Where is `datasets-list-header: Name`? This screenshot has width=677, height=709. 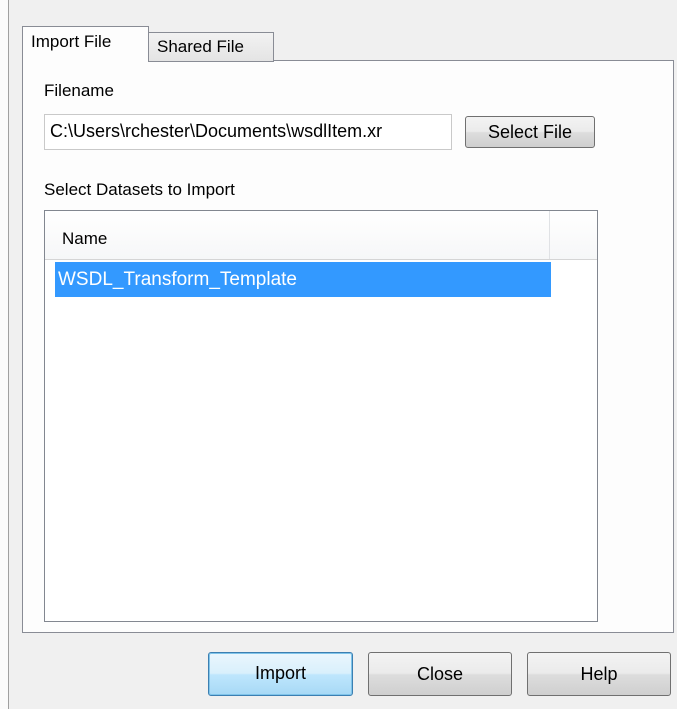 datasets-list-header: Name is located at coordinates (321, 235).